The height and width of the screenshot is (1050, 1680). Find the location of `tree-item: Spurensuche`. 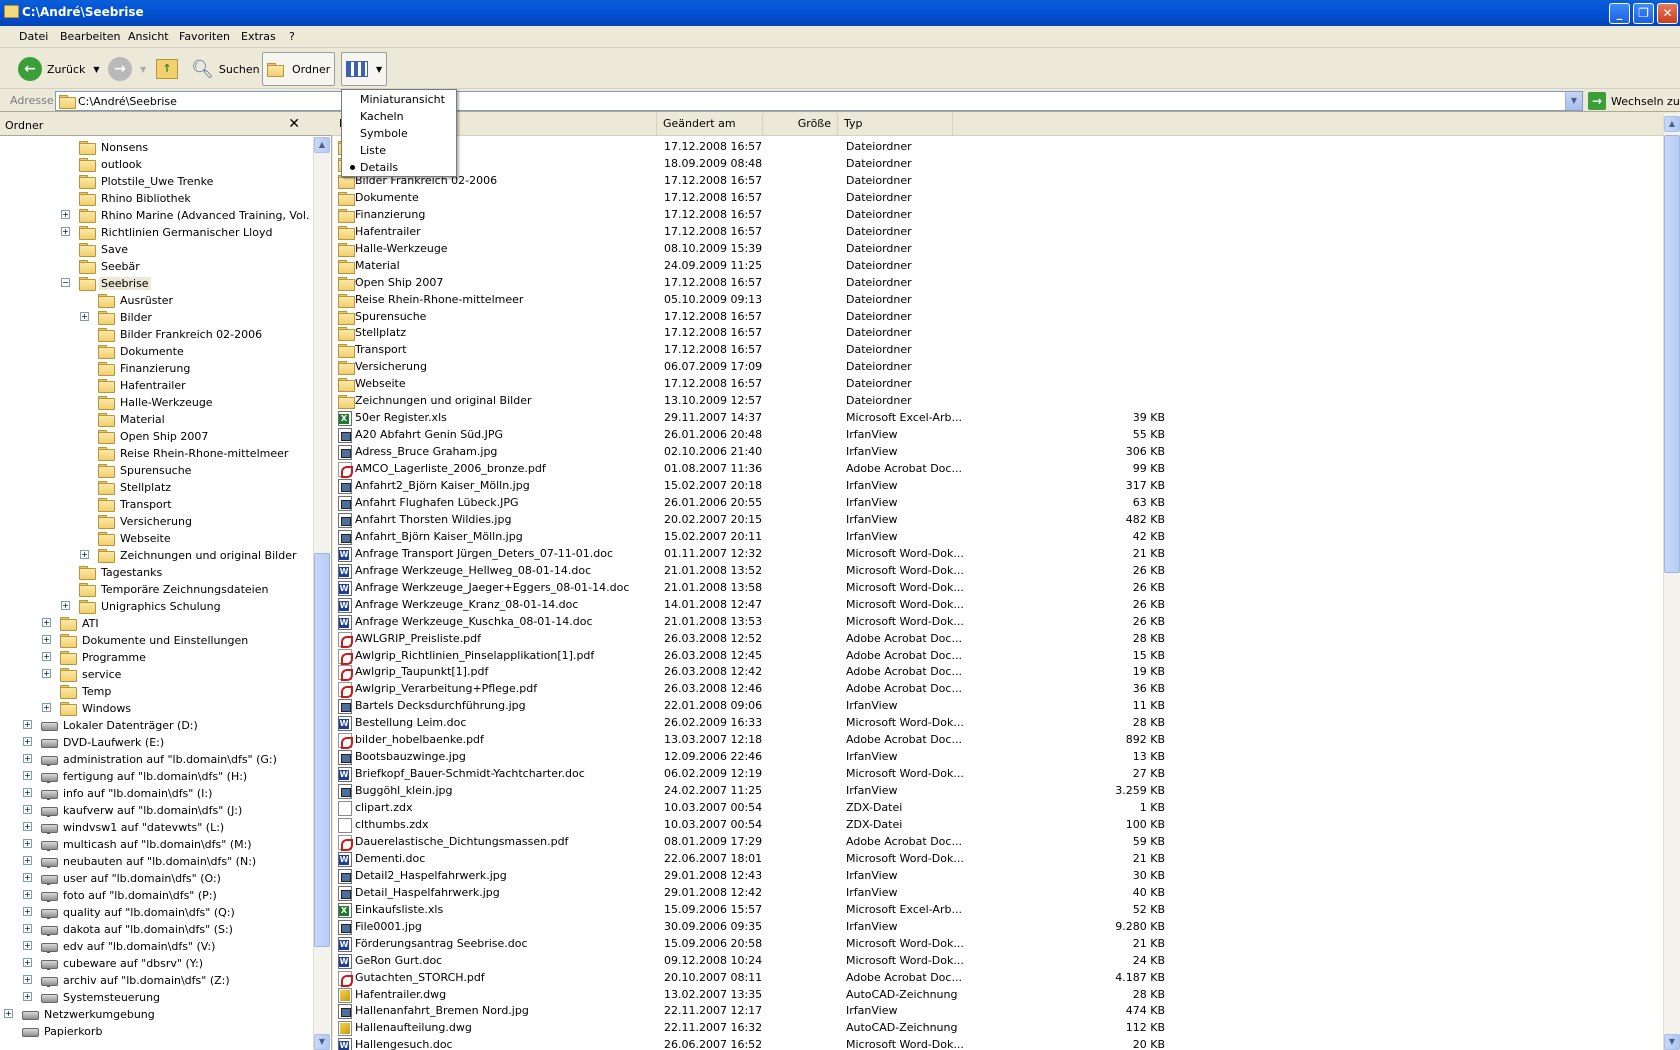

tree-item: Spurensuche is located at coordinates (145, 470).